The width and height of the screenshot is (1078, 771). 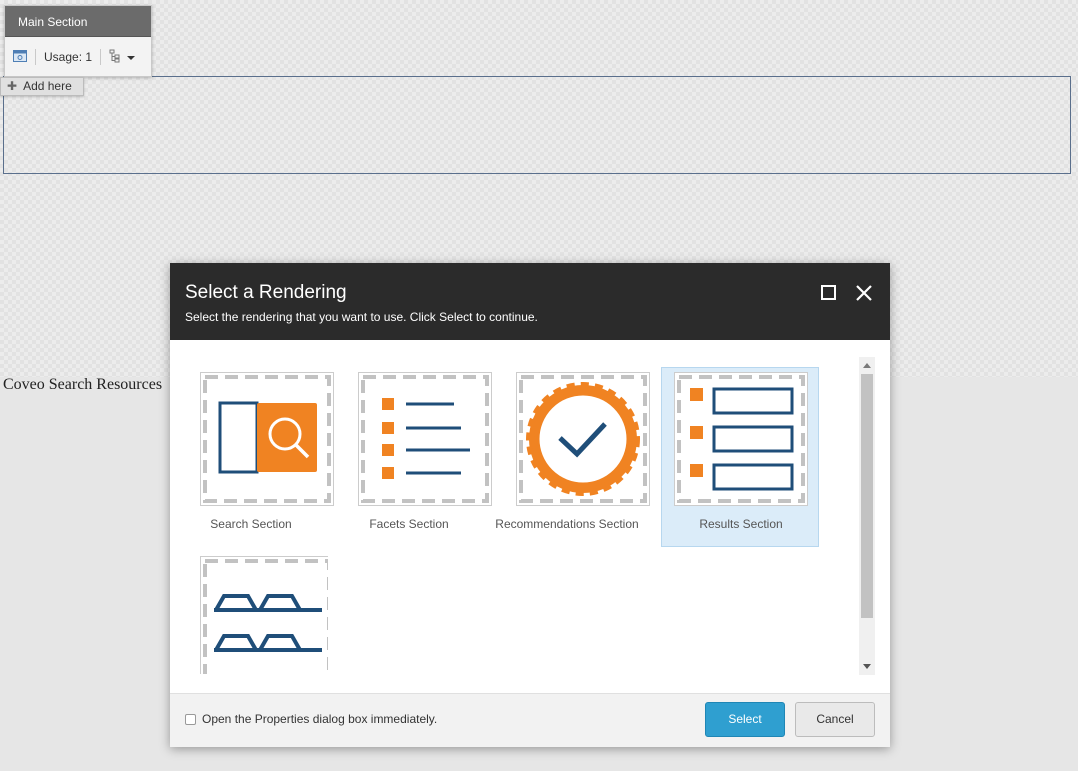 What do you see at coordinates (409, 524) in the screenshot?
I see `rendering-label: Facets Section` at bounding box center [409, 524].